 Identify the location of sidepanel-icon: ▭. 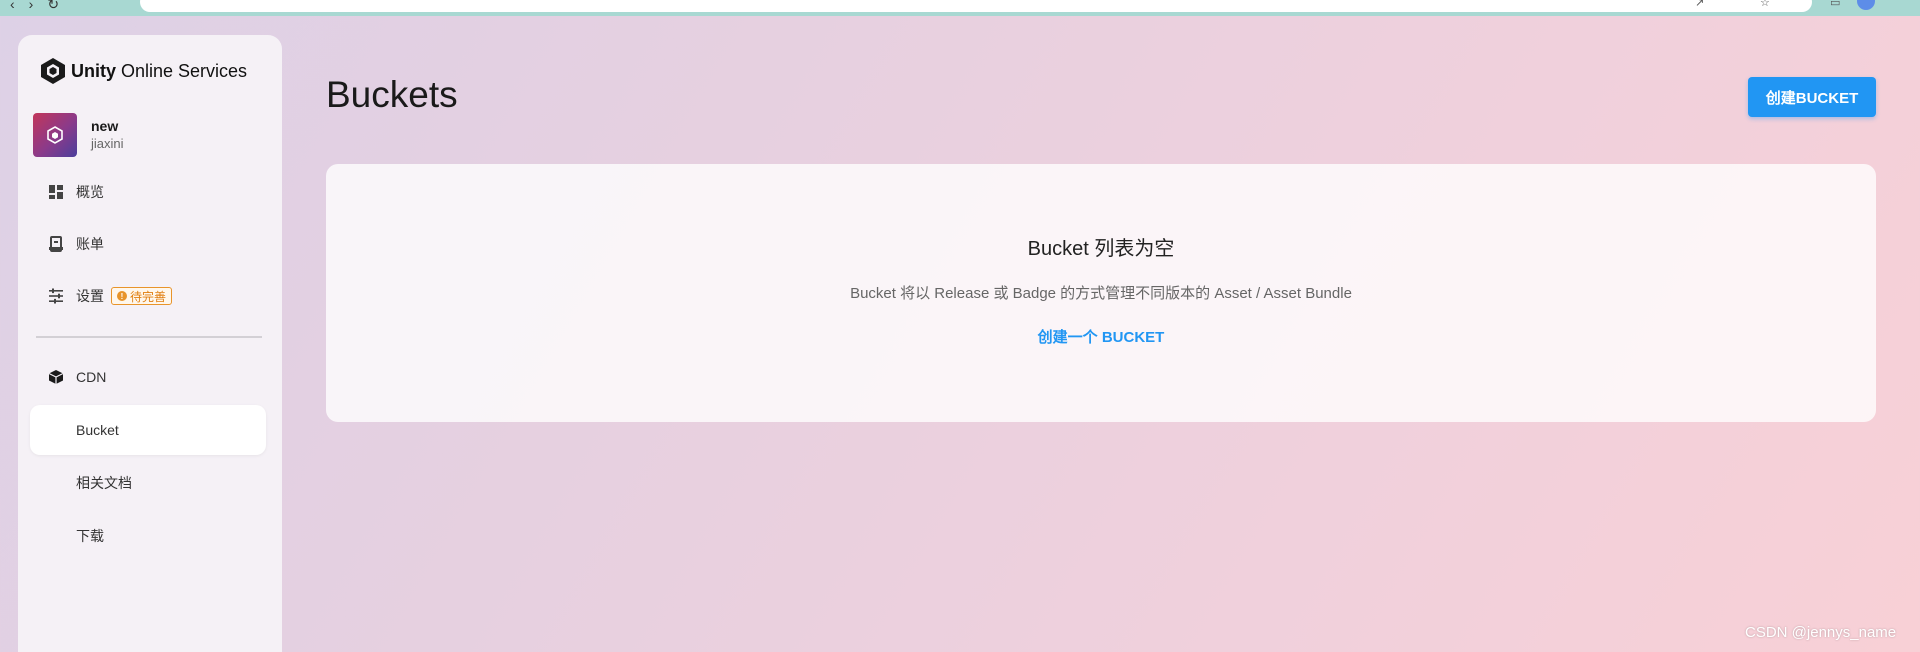
(1835, 4).